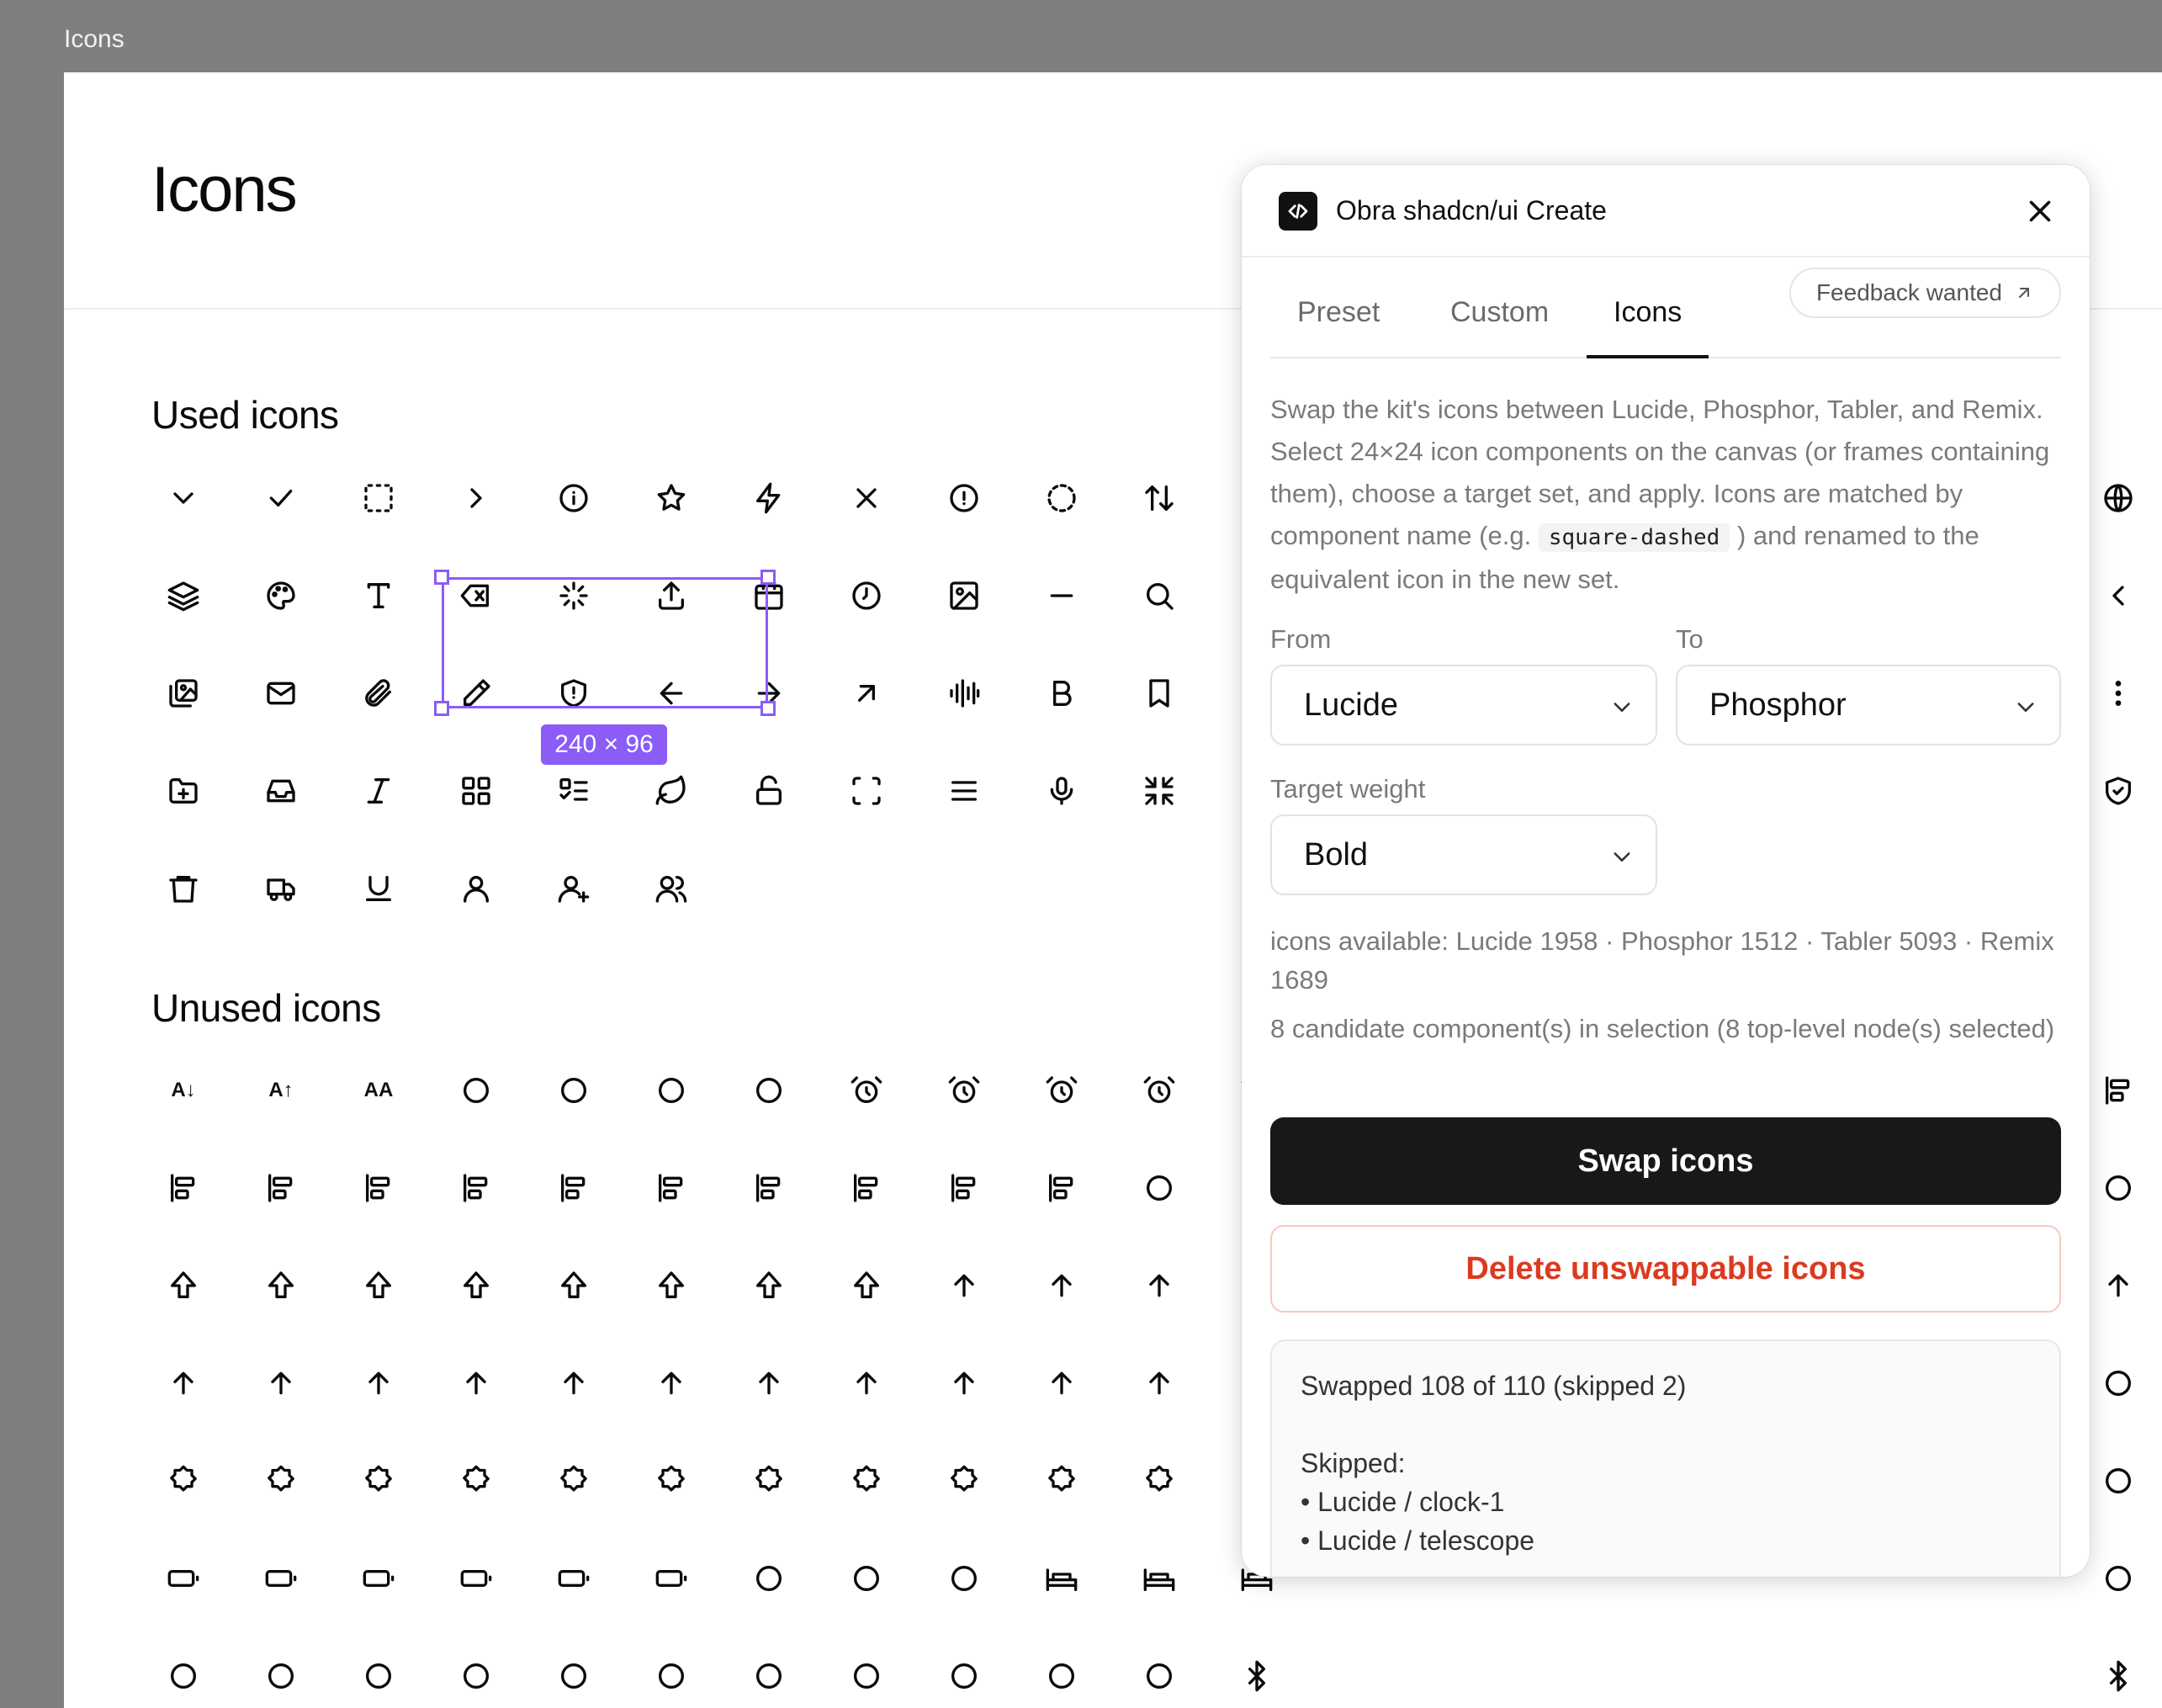  I want to click on badge-percent-icon, so click(477, 1480).